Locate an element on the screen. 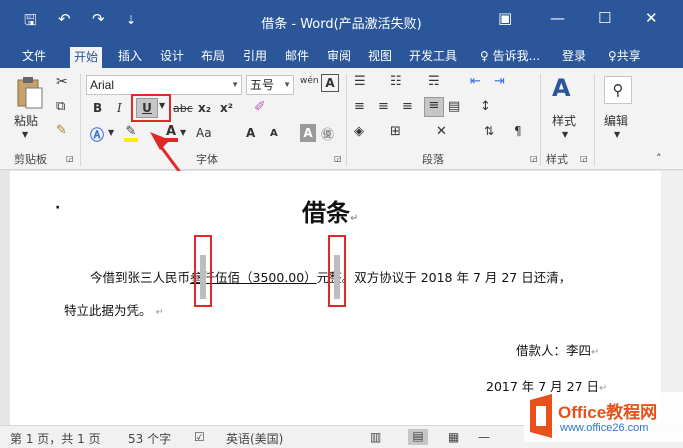 Image resolution: width=683 pixels, height=448 pixels. watermark-brand: Office教程网 is located at coordinates (608, 412).